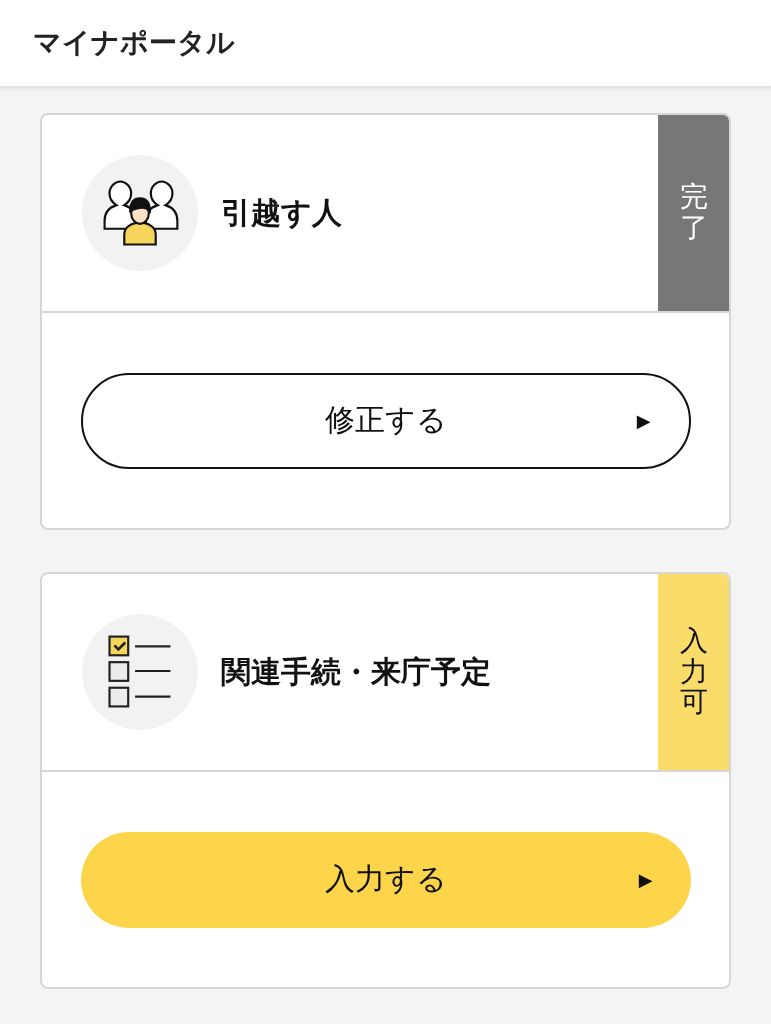 This screenshot has height=1024, width=771. I want to click on card-title: 引越す人, so click(282, 212).